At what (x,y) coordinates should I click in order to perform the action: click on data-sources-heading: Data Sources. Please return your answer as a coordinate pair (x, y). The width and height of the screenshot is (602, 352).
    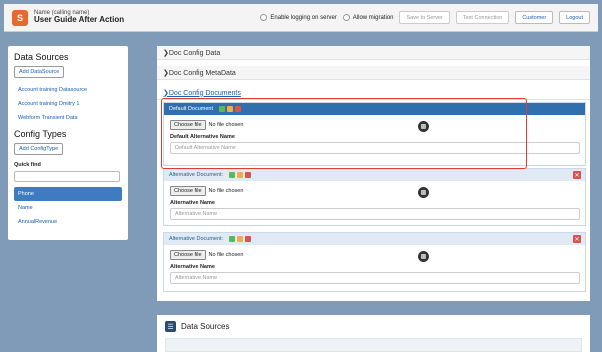
    Looking at the image, I should click on (41, 57).